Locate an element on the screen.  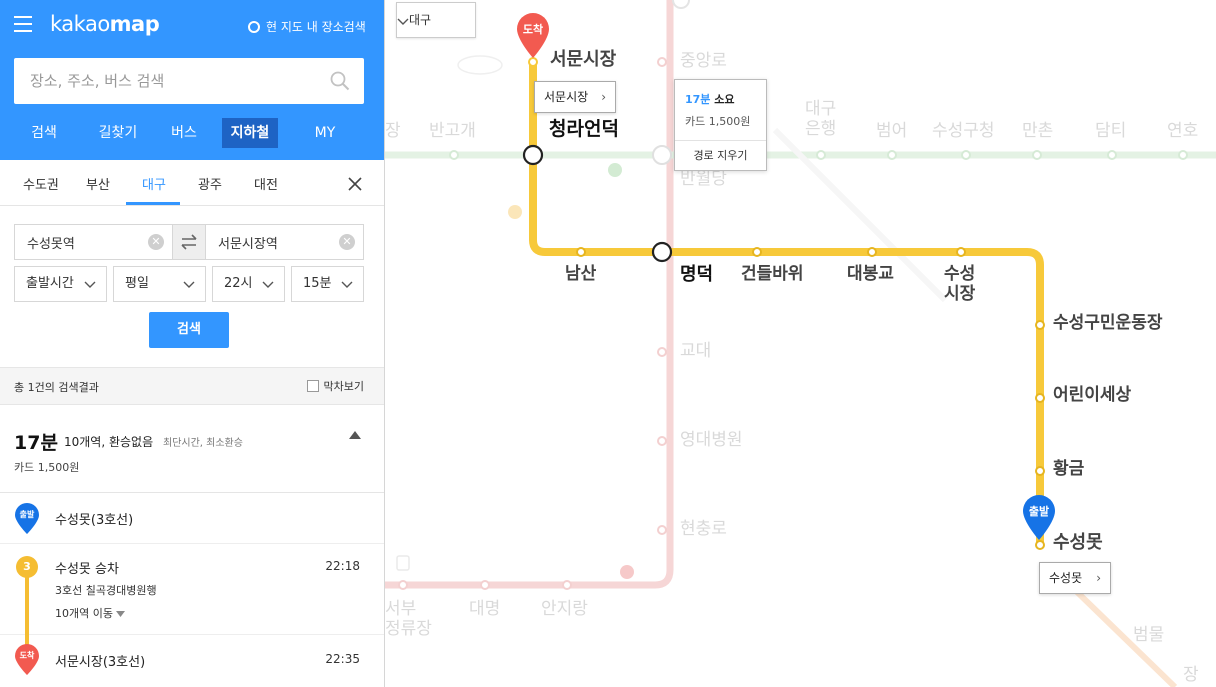
end-badge: 도착 is located at coordinates (27, 655).